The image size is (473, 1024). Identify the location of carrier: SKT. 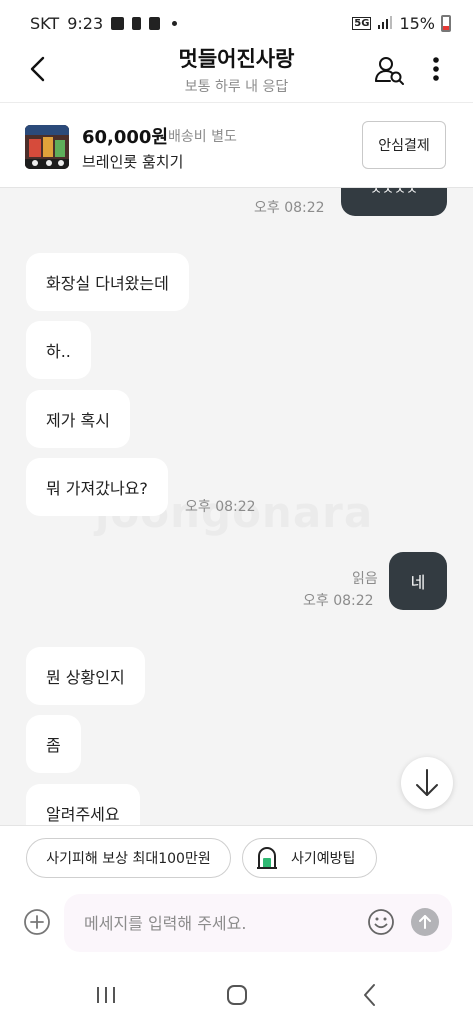
(45, 23).